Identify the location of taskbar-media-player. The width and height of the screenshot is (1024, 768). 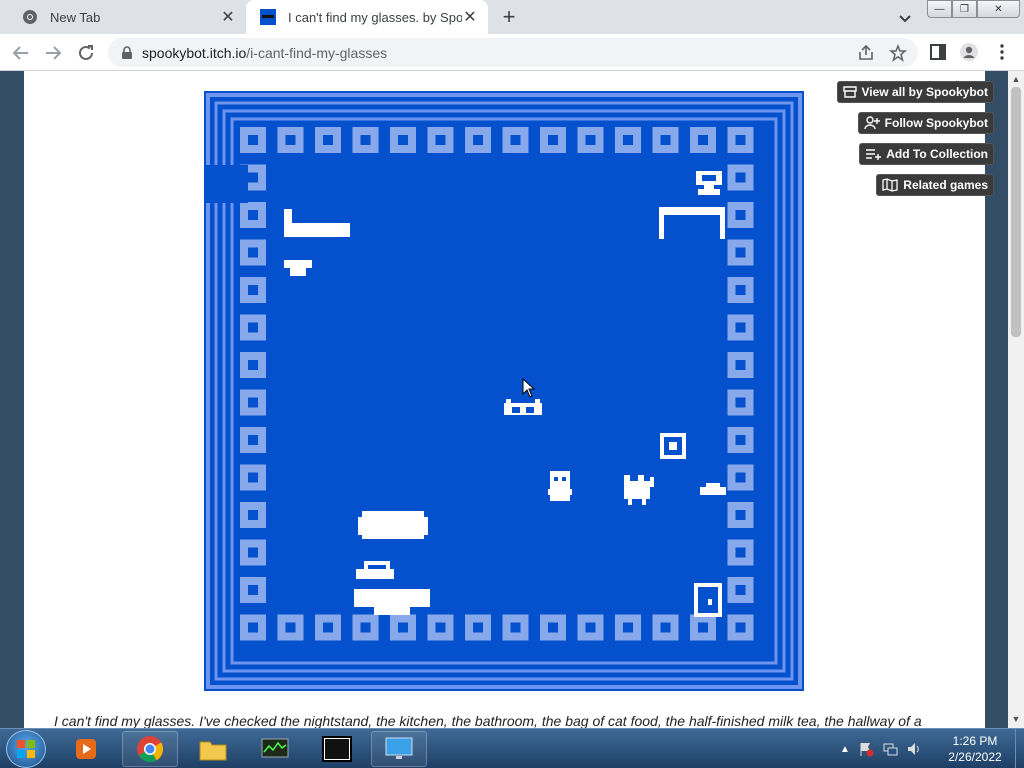
(86, 749).